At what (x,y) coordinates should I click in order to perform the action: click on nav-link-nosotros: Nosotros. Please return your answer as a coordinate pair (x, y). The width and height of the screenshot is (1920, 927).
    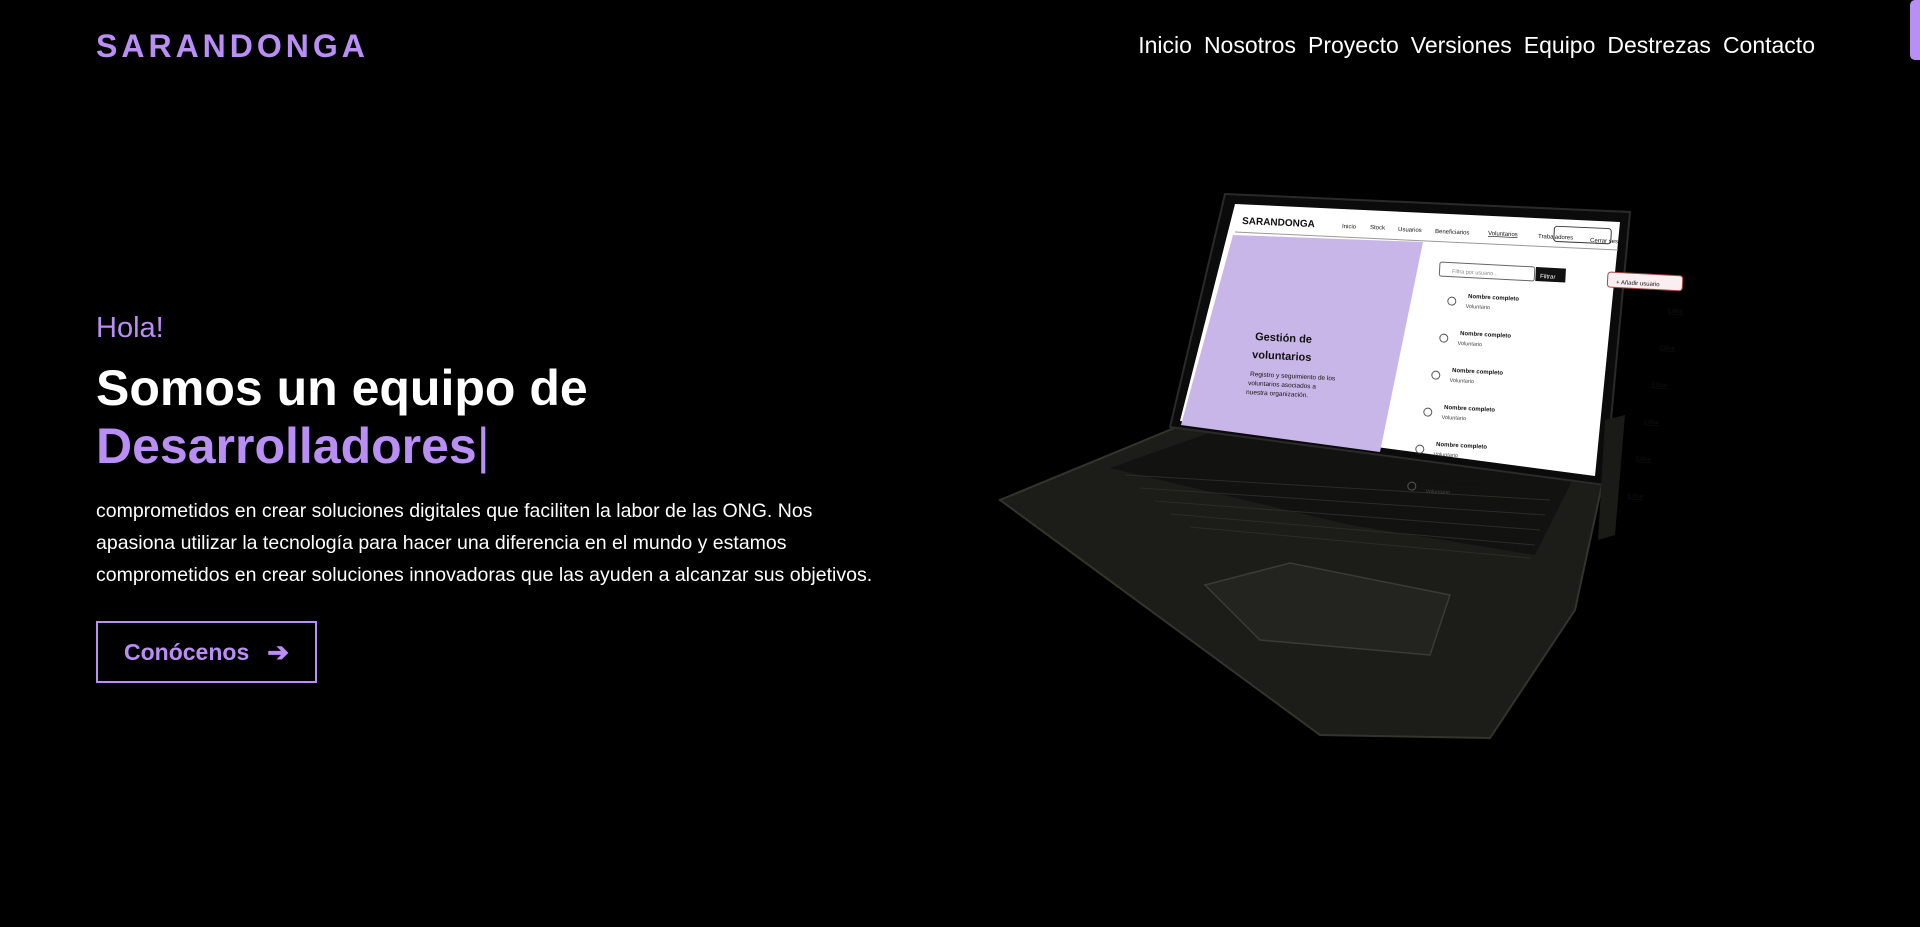
    Looking at the image, I should click on (1250, 45).